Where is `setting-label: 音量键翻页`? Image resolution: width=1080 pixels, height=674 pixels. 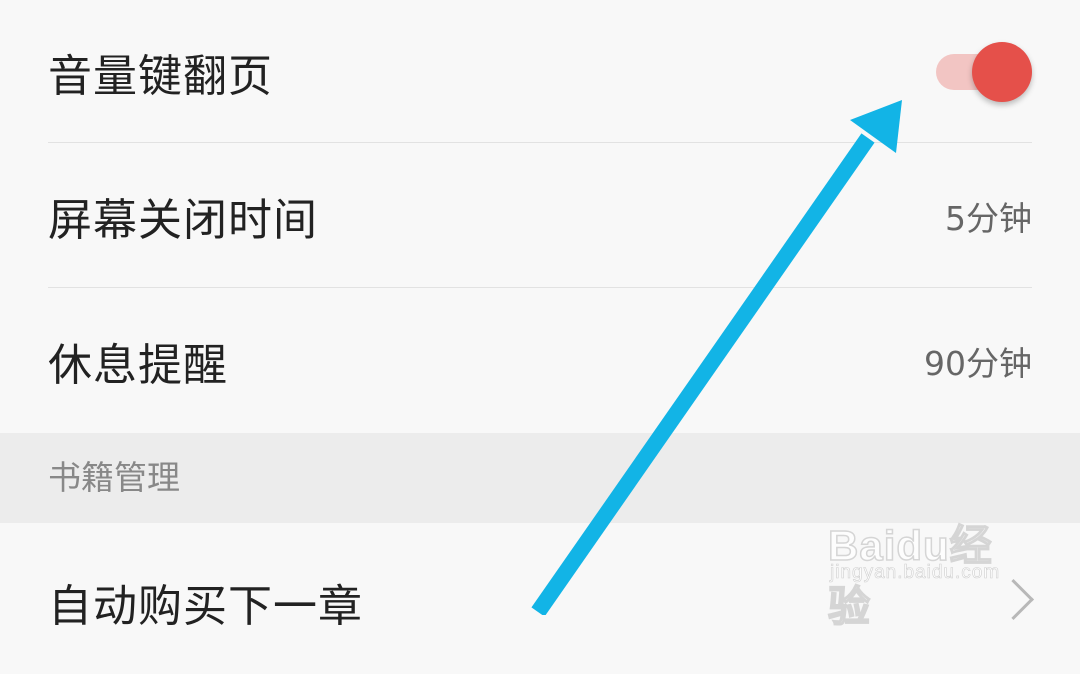 setting-label: 音量键翻页 is located at coordinates (160, 76).